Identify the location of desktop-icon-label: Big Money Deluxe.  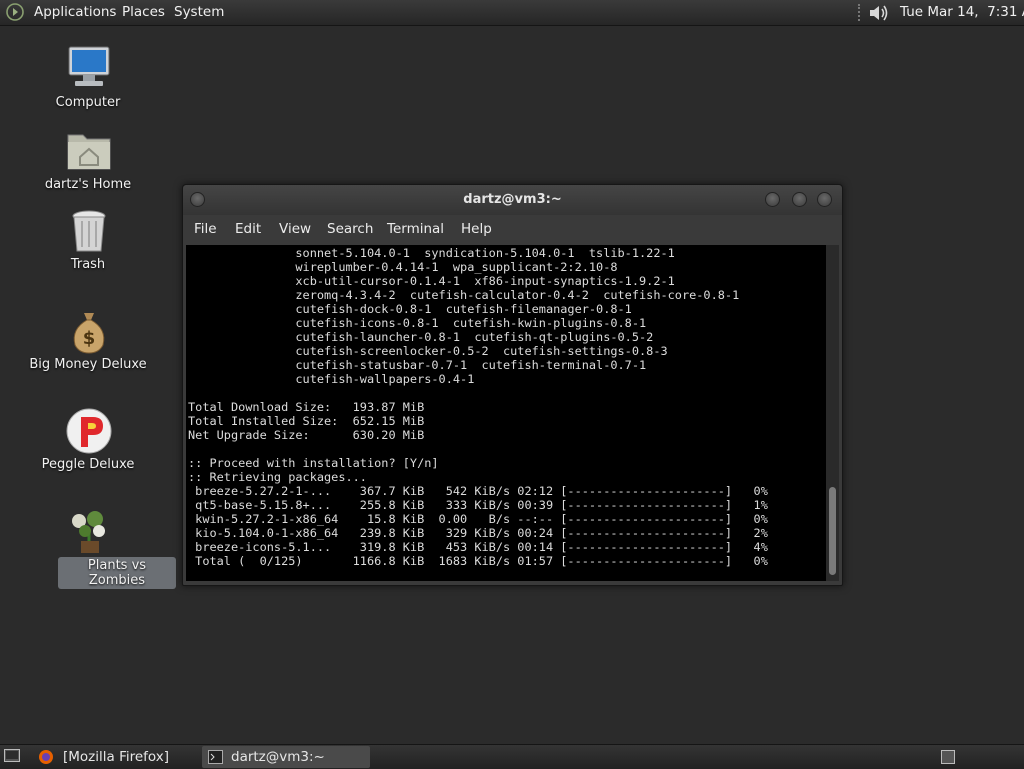
(88, 364).